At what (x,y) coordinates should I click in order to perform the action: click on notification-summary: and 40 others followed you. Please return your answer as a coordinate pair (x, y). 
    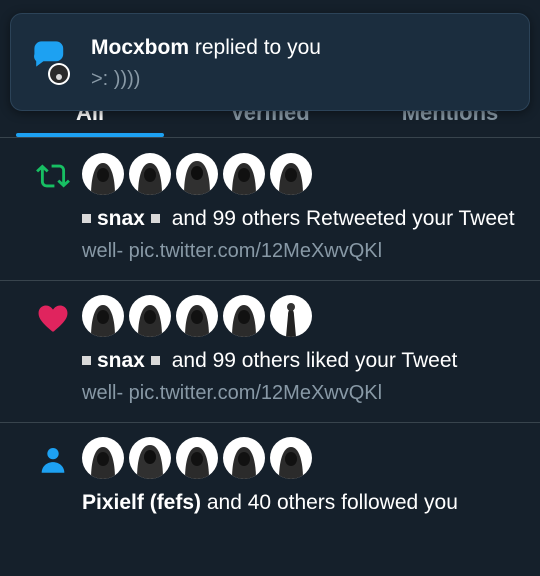
    Looking at the image, I should click on (332, 502).